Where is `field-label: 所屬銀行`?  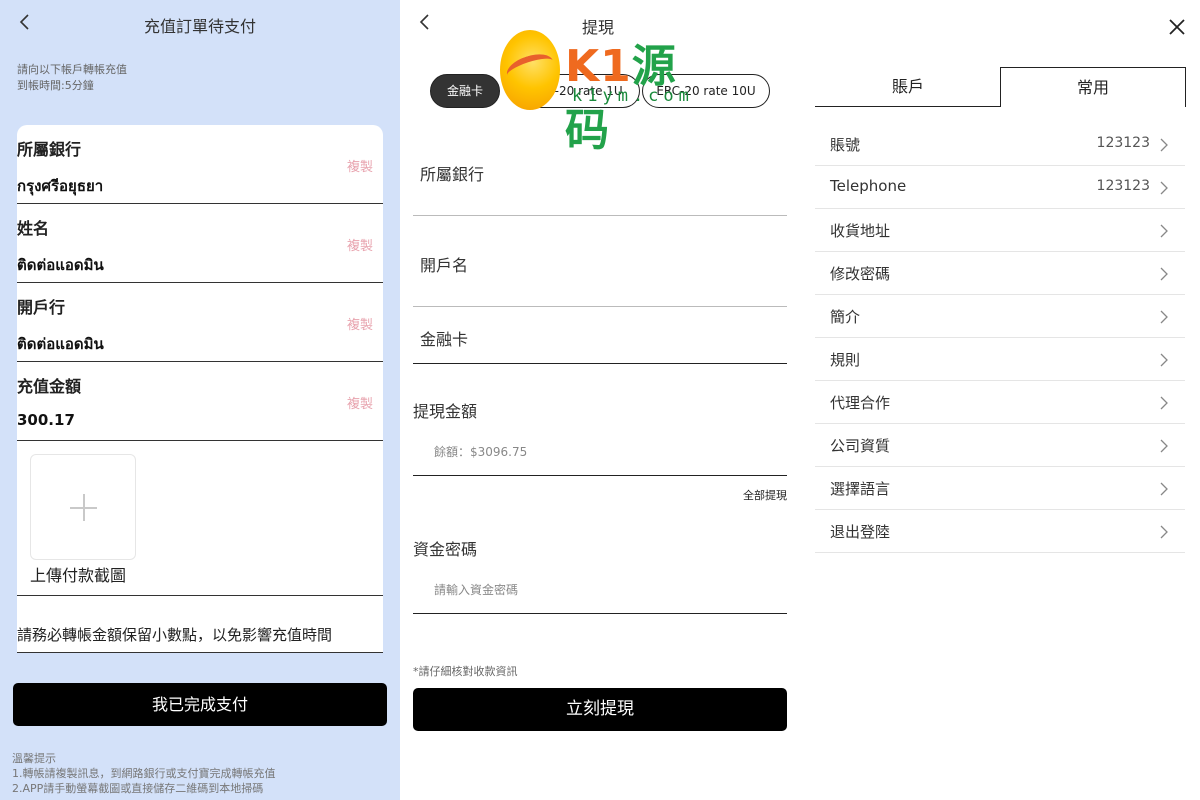
field-label: 所屬銀行 is located at coordinates (452, 174).